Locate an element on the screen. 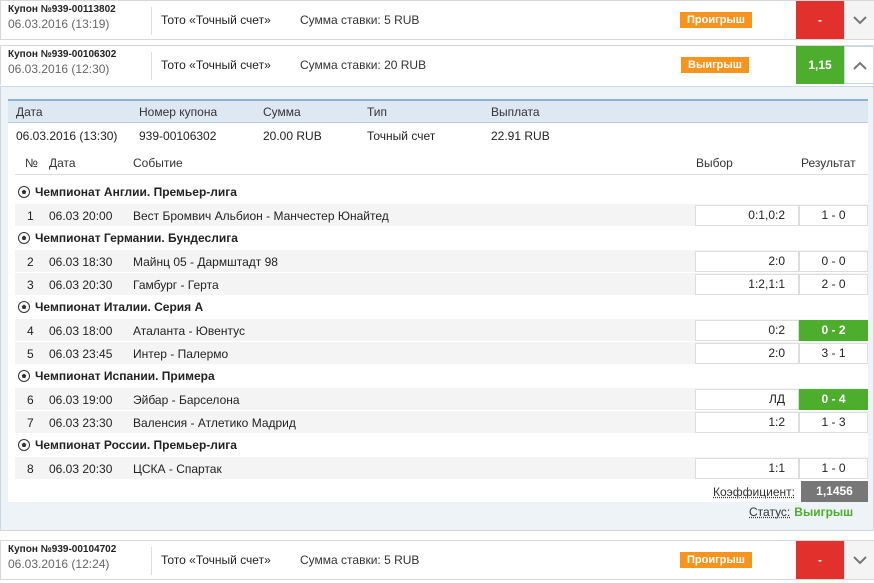 Image resolution: width=874 pixels, height=583 pixels. summary-type: Точный счет is located at coordinates (401, 136).